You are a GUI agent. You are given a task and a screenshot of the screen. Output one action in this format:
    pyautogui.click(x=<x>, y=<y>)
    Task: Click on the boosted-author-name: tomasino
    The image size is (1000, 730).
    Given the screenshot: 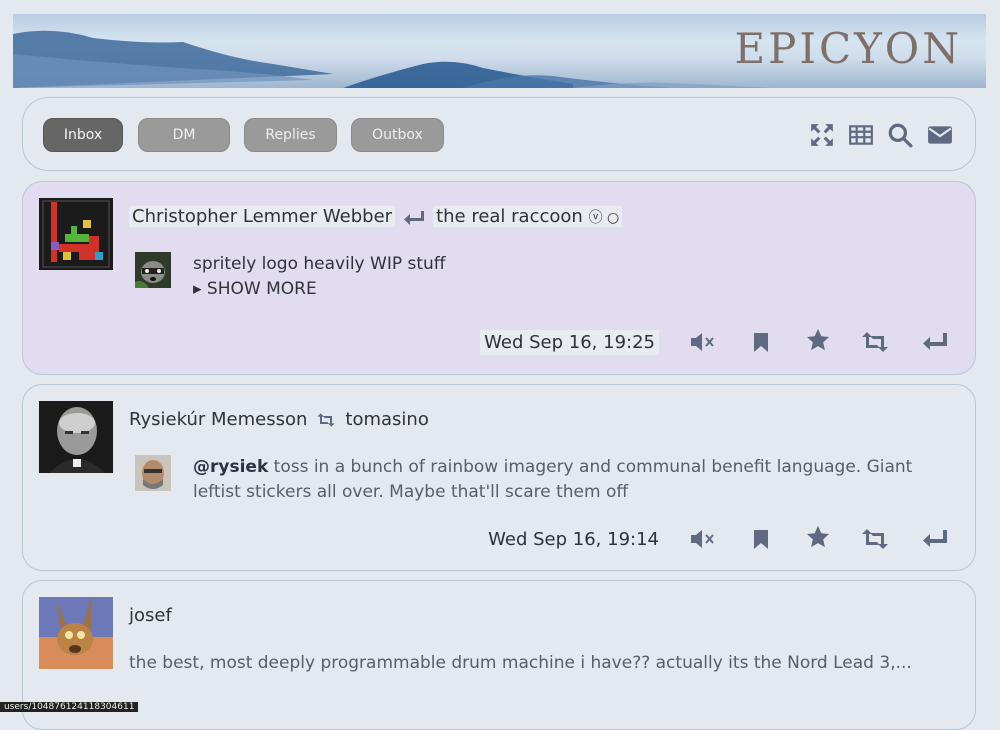 What is the action you would take?
    pyautogui.click(x=386, y=419)
    